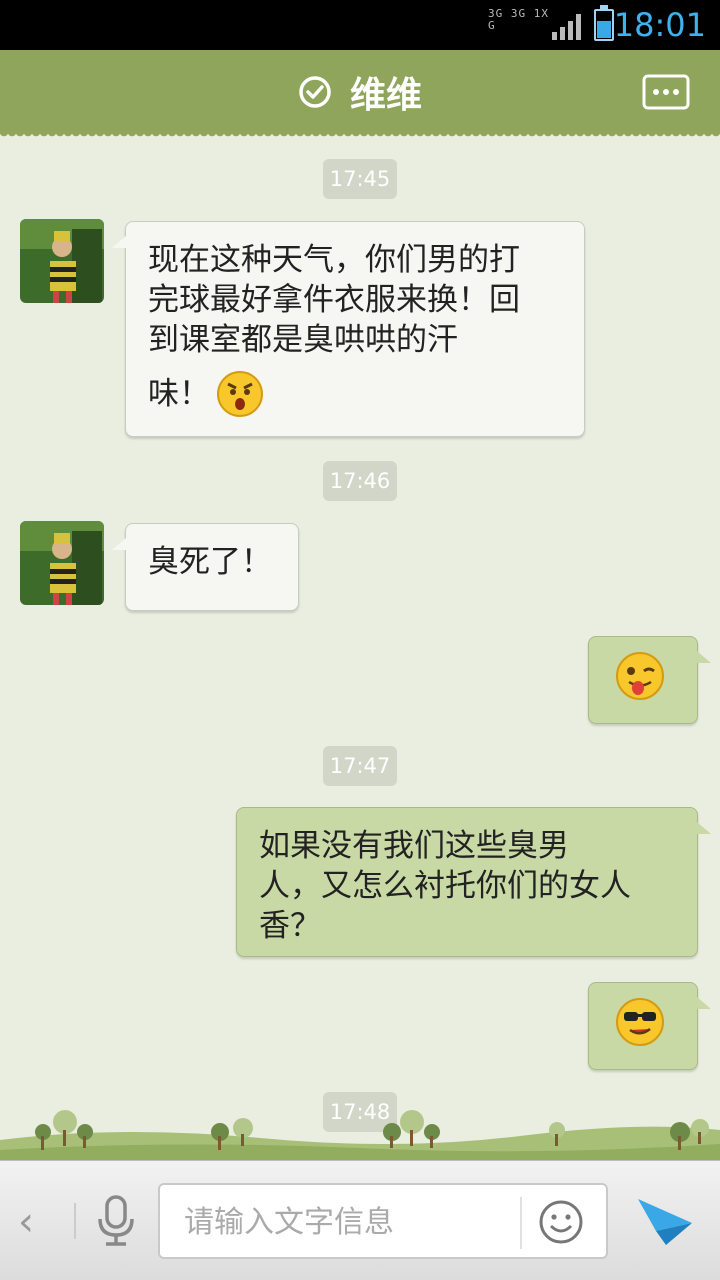 The image size is (720, 1280). Describe the element at coordinates (240, 394) in the screenshot. I see `angry-face-icon` at that location.